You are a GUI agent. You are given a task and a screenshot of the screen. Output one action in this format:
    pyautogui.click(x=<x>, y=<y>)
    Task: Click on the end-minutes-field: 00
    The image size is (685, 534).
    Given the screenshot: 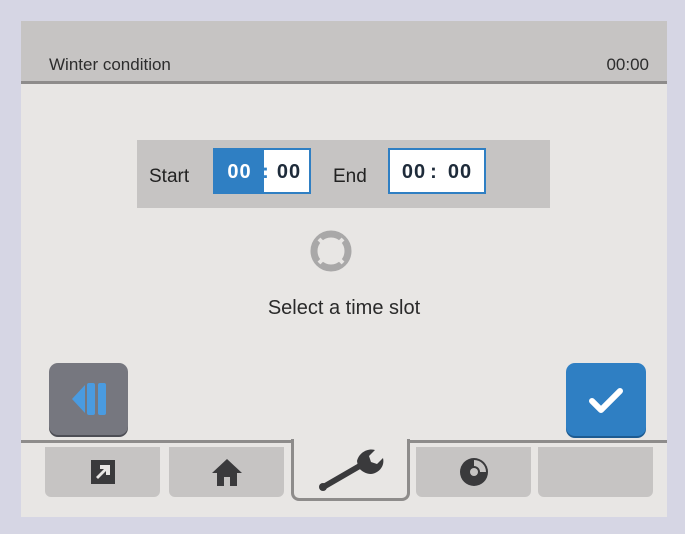 What is the action you would take?
    pyautogui.click(x=460, y=171)
    